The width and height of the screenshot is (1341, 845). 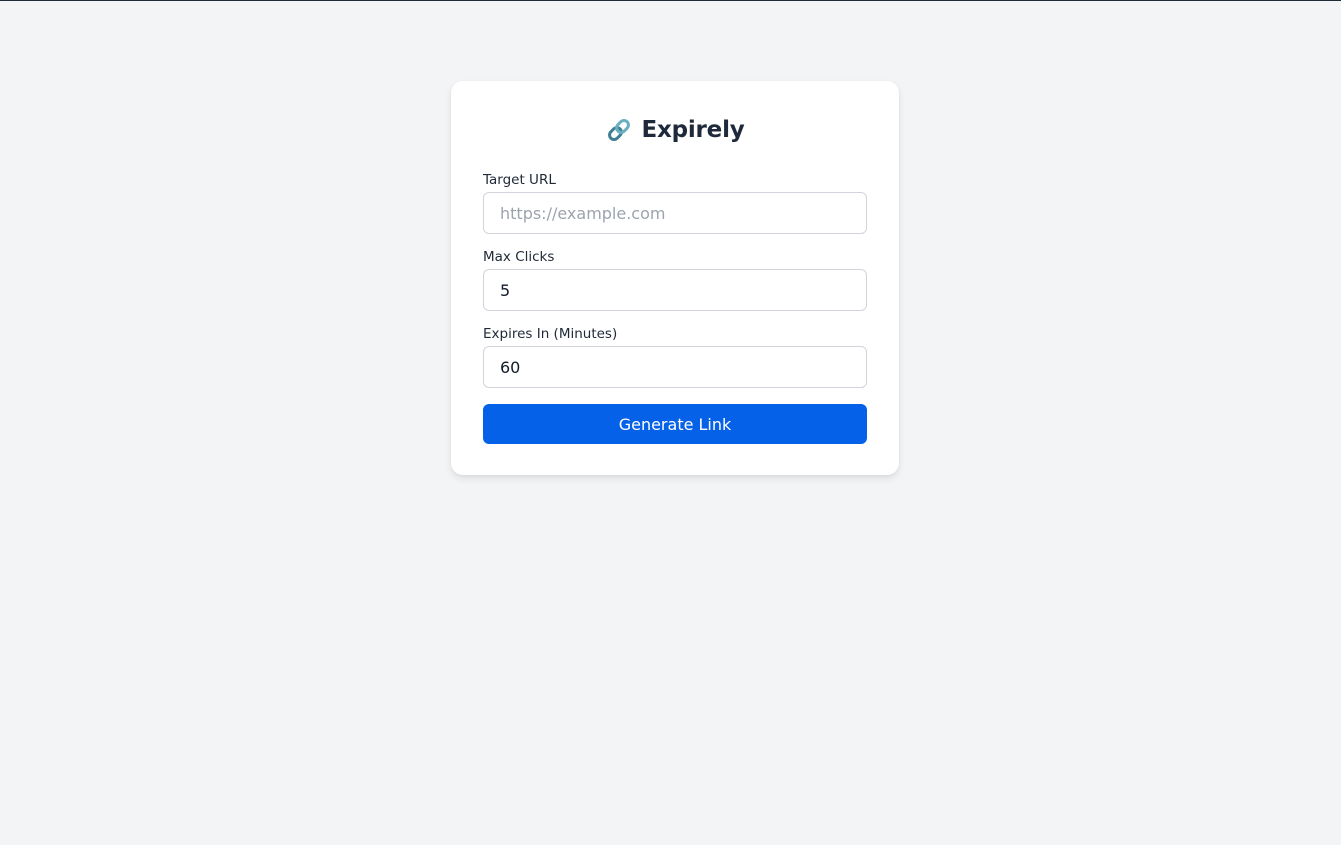 I want to click on target-url-field-group: Target URL, so click(x=675, y=202).